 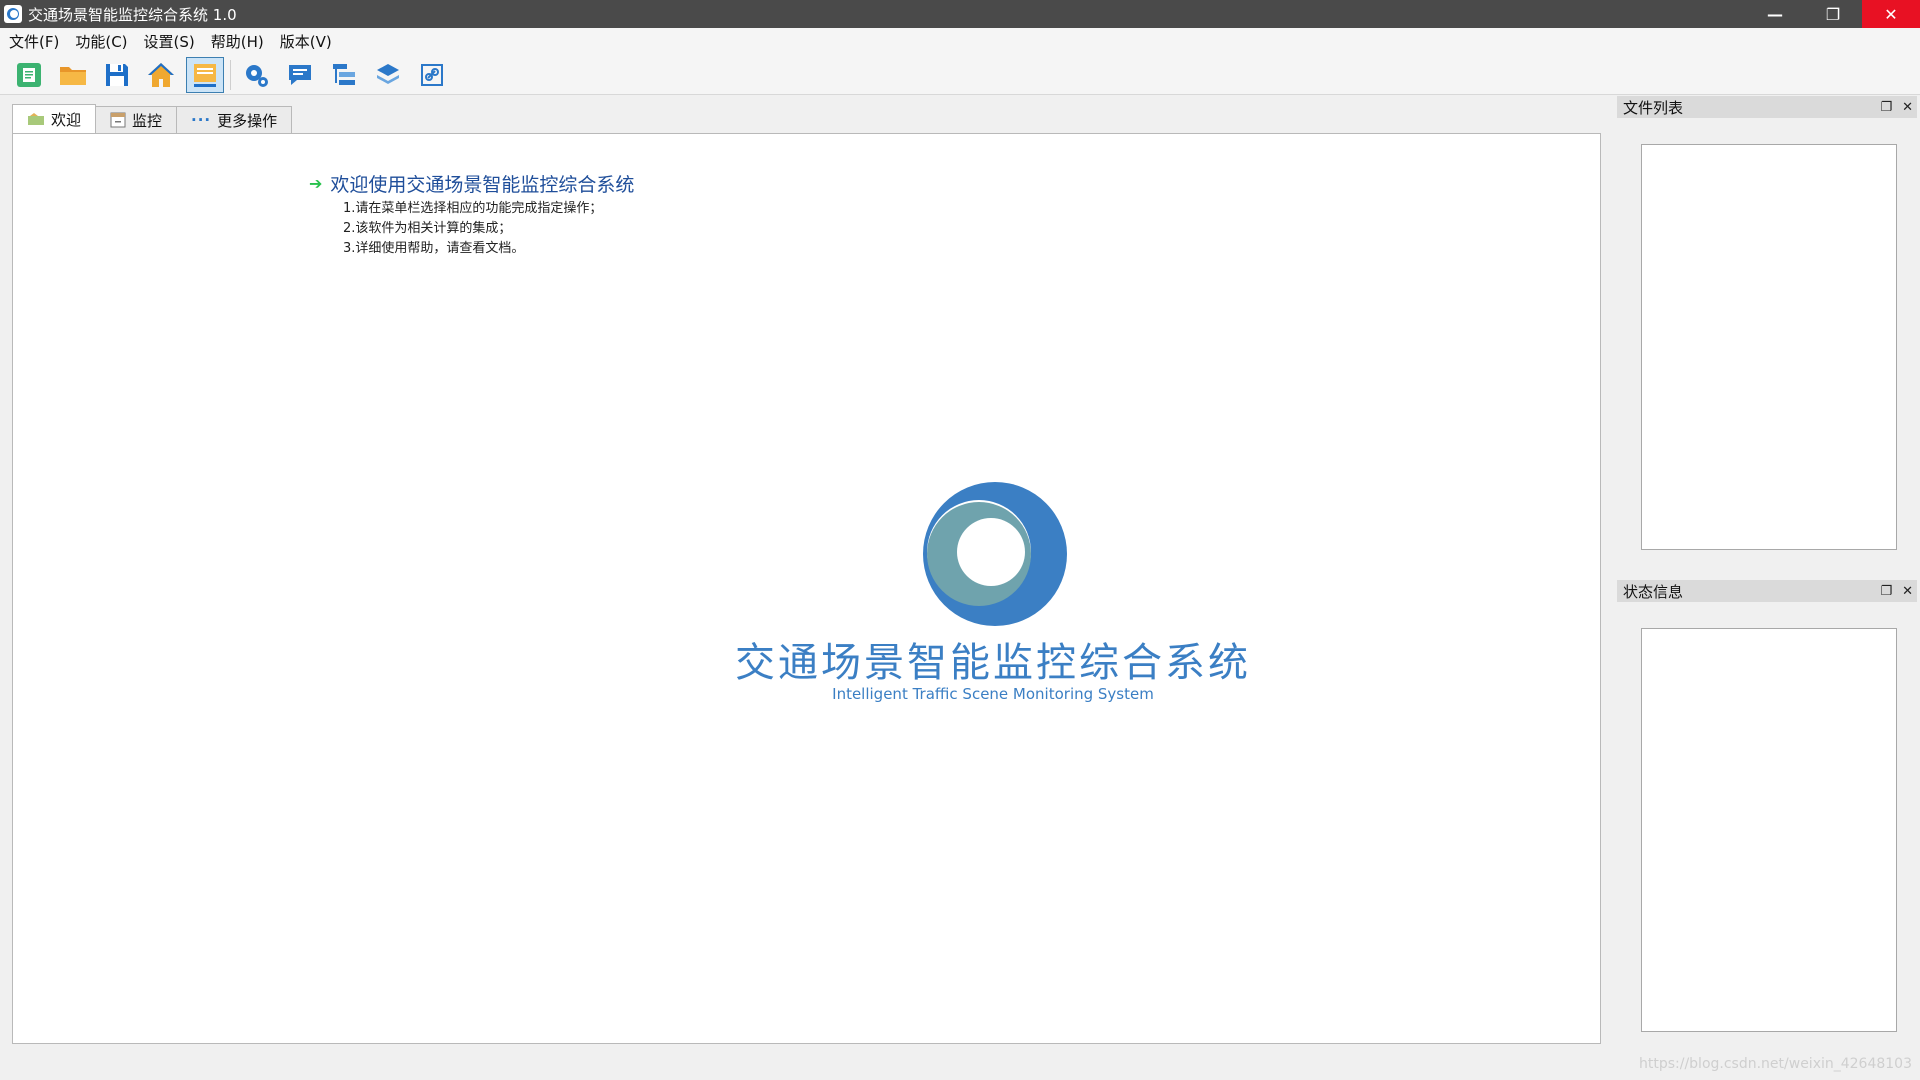 I want to click on logo-title: 交通场景智能监控综合系统, so click(x=993, y=663).